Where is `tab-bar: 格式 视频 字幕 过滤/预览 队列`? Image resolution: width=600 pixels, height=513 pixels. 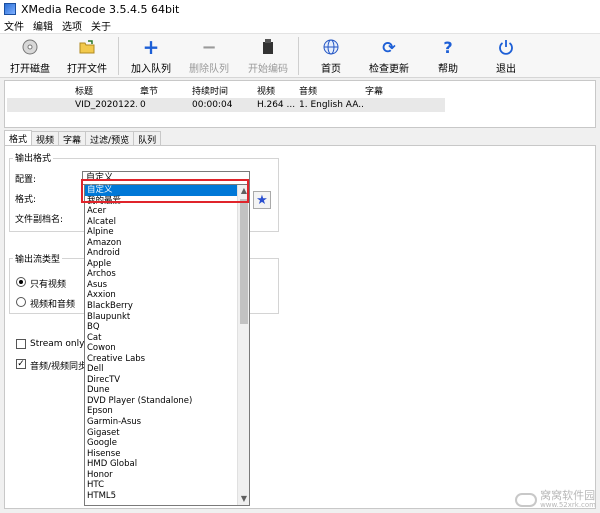 tab-bar: 格式 视频 字幕 过滤/预览 队列 is located at coordinates (83, 138).